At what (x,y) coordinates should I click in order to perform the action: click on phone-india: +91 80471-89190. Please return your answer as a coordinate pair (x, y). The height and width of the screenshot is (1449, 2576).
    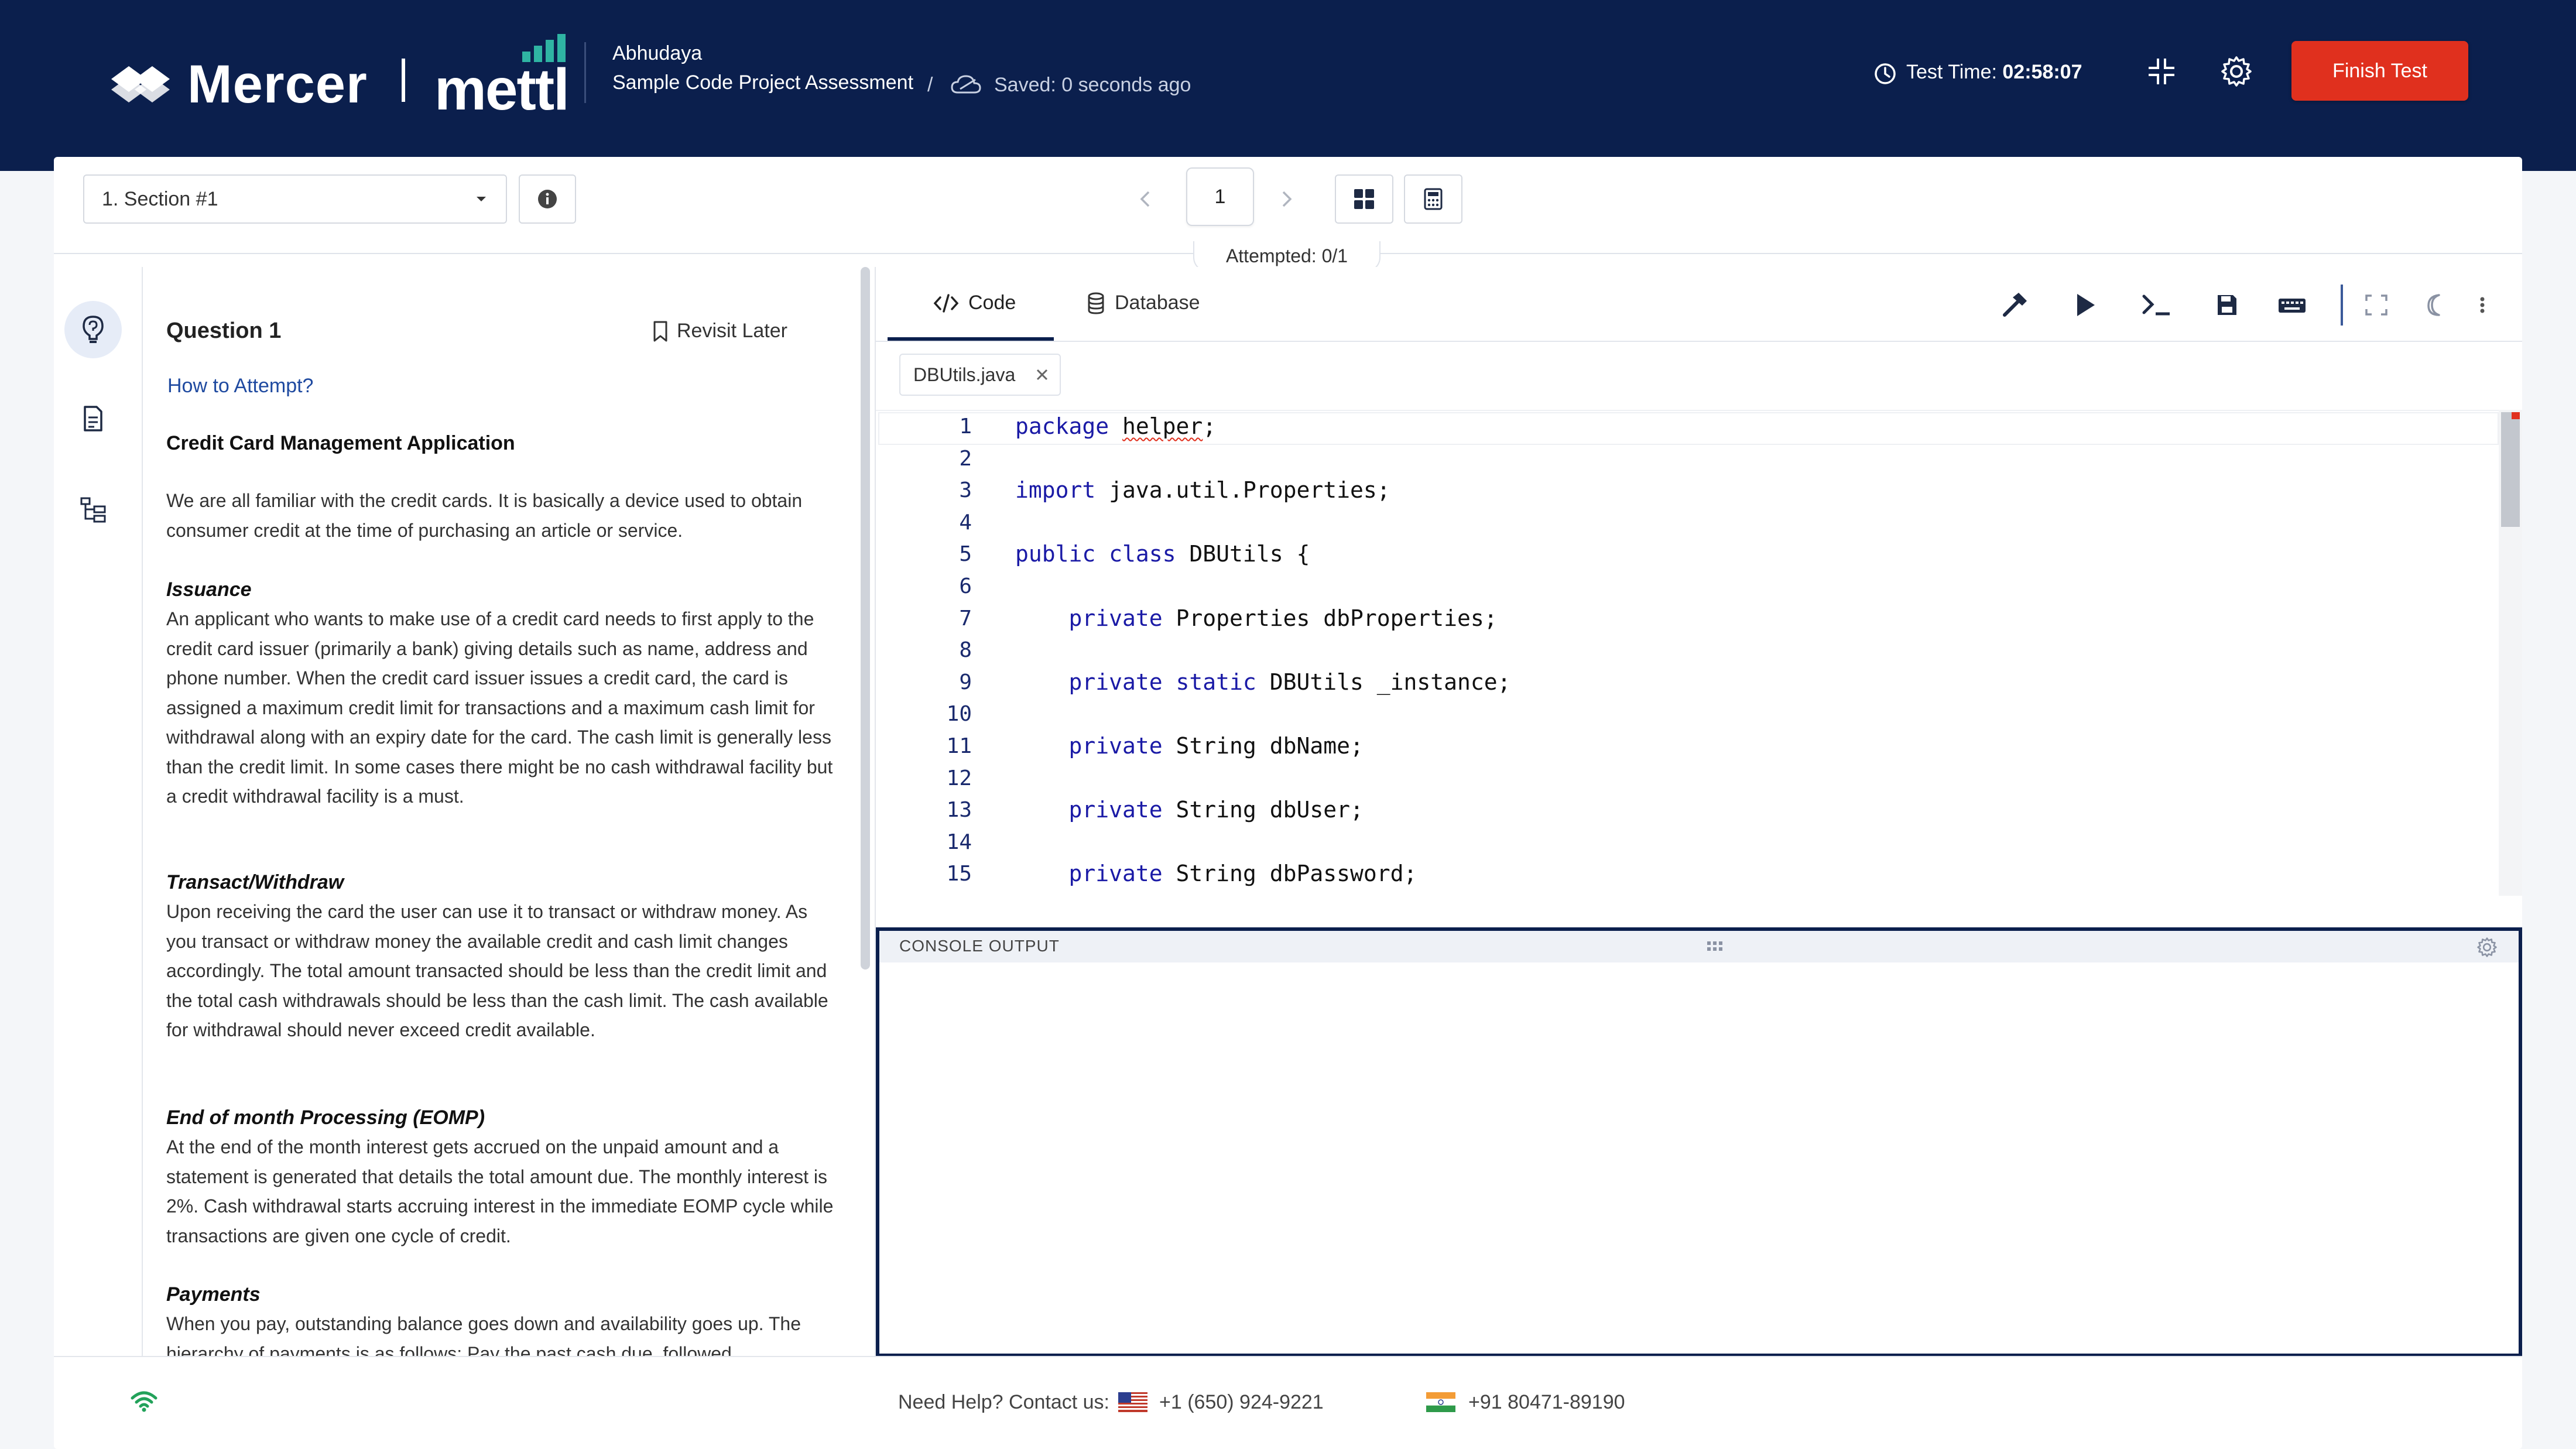
    Looking at the image, I should click on (1546, 1402).